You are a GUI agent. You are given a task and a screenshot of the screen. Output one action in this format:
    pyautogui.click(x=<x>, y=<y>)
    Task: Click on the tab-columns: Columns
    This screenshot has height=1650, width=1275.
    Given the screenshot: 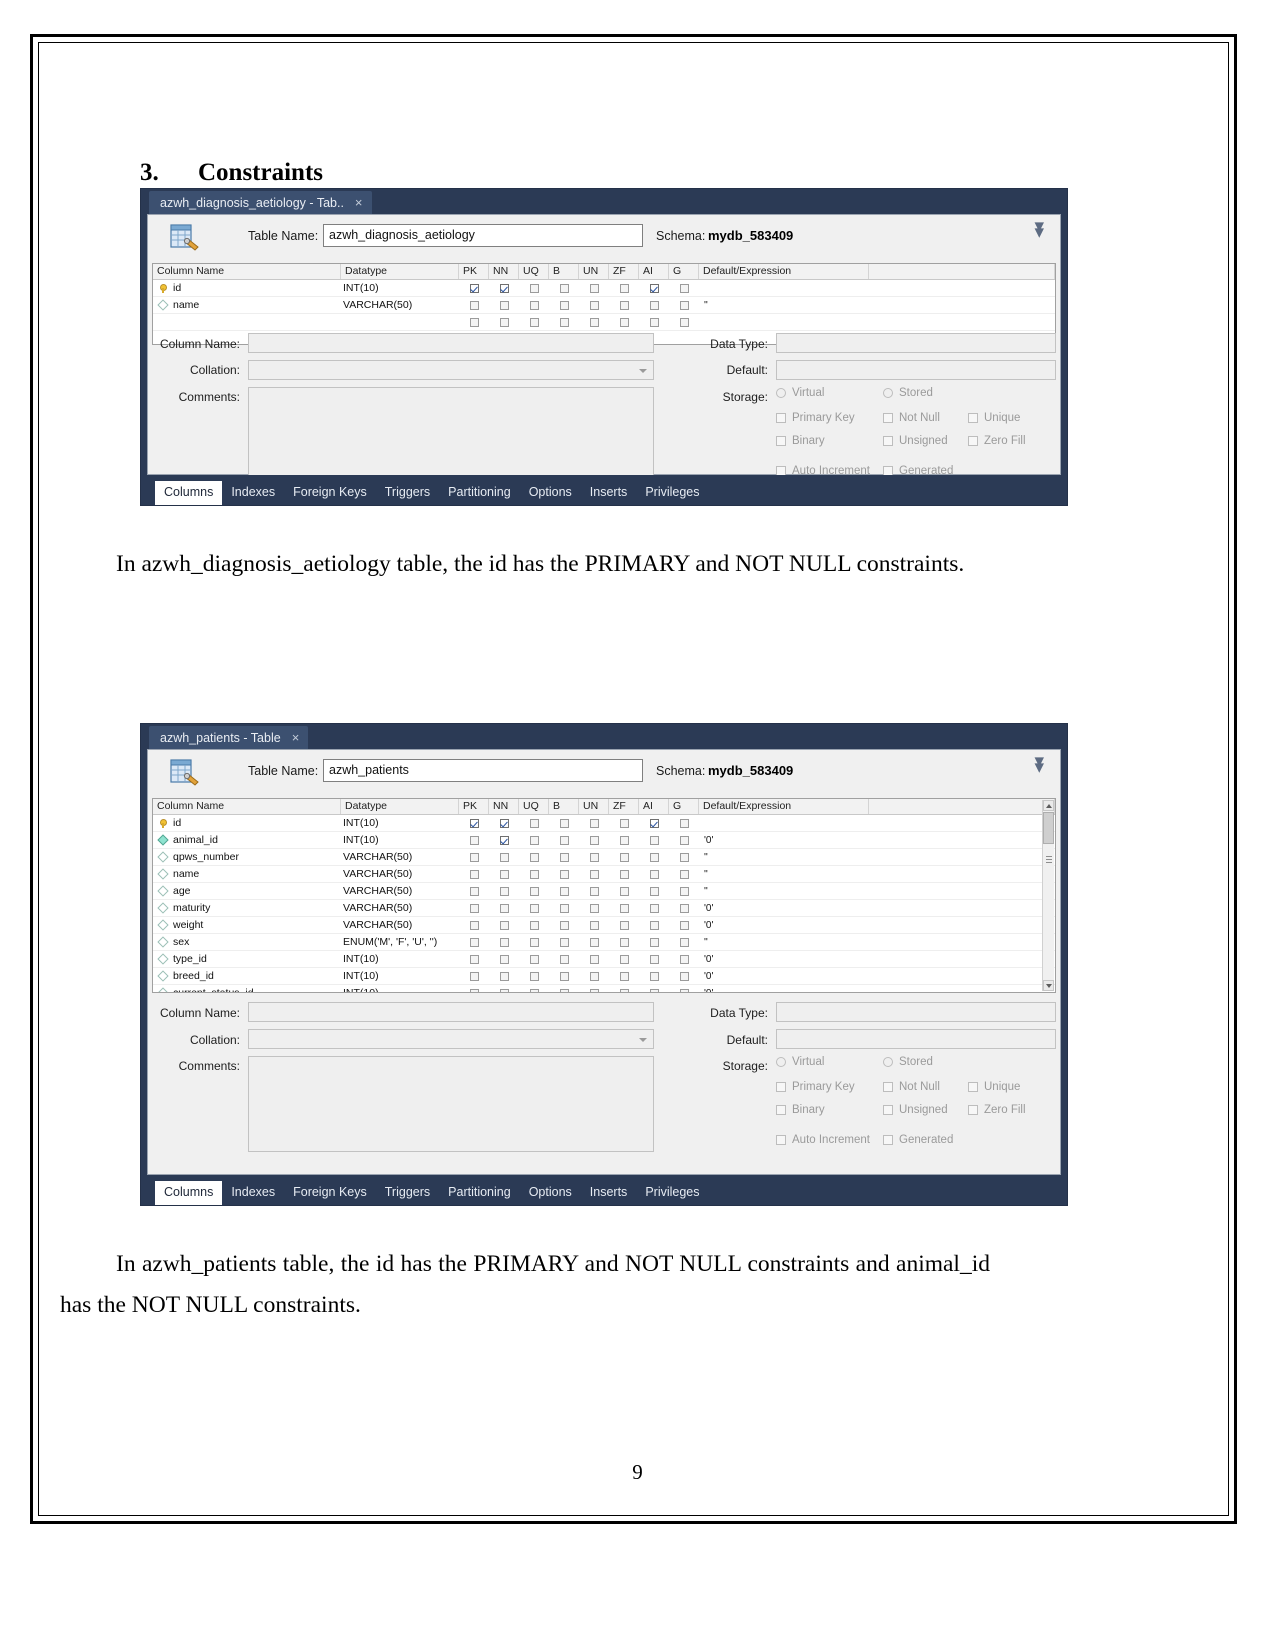 What is the action you would take?
    pyautogui.click(x=189, y=493)
    